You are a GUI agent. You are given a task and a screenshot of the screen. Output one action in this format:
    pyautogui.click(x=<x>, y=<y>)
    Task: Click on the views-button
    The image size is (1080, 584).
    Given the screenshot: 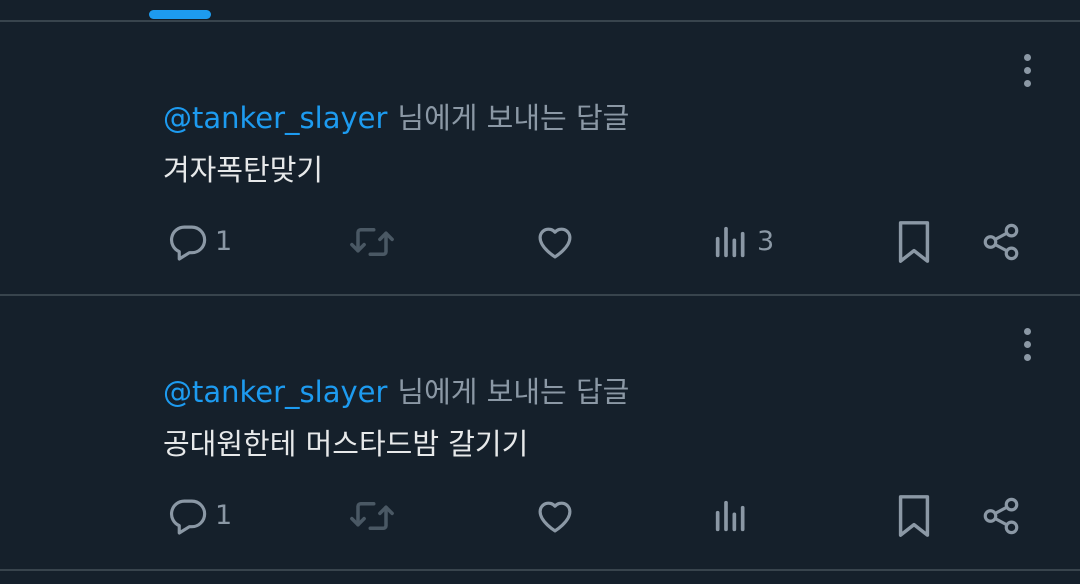 What is the action you would take?
    pyautogui.click(x=734, y=516)
    